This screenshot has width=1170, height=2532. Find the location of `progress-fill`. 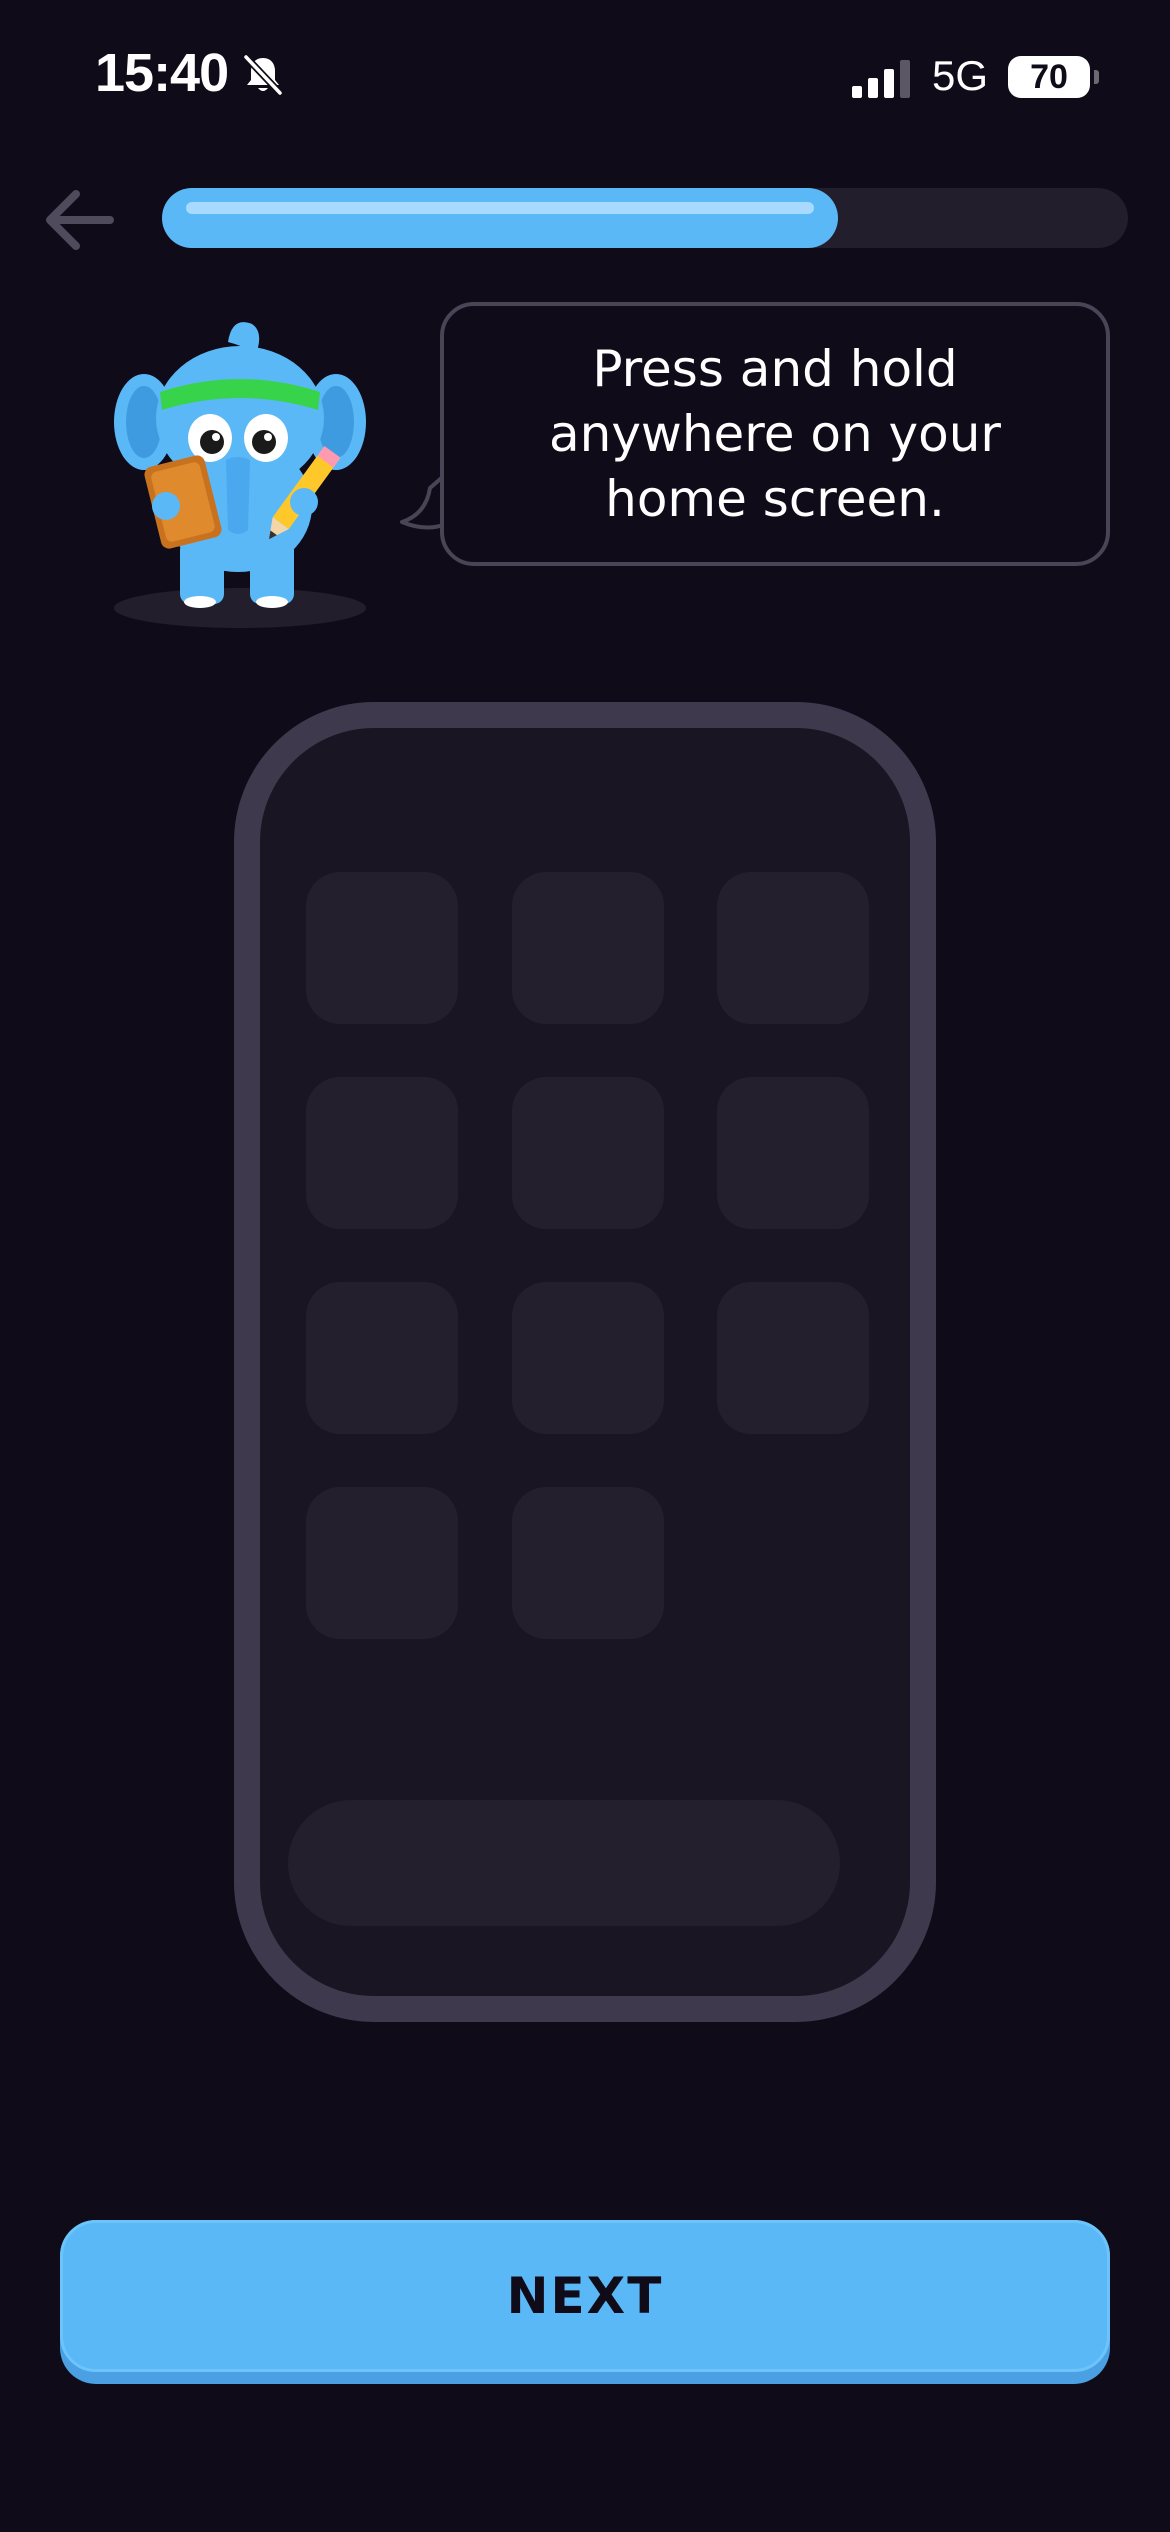

progress-fill is located at coordinates (500, 218).